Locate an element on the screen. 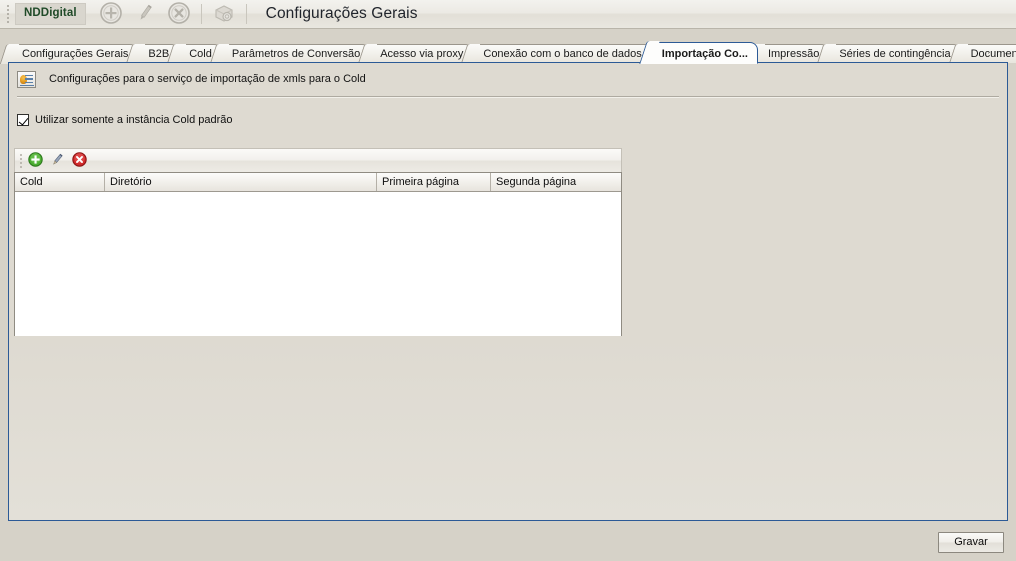 This screenshot has height=561, width=1016. grid-toolbar is located at coordinates (318, 160).